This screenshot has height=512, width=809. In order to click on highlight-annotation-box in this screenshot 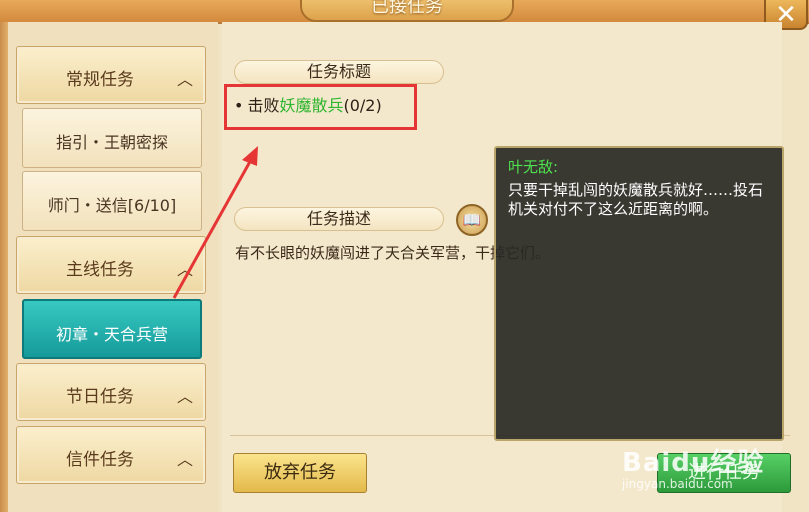, I will do `click(320, 107)`.